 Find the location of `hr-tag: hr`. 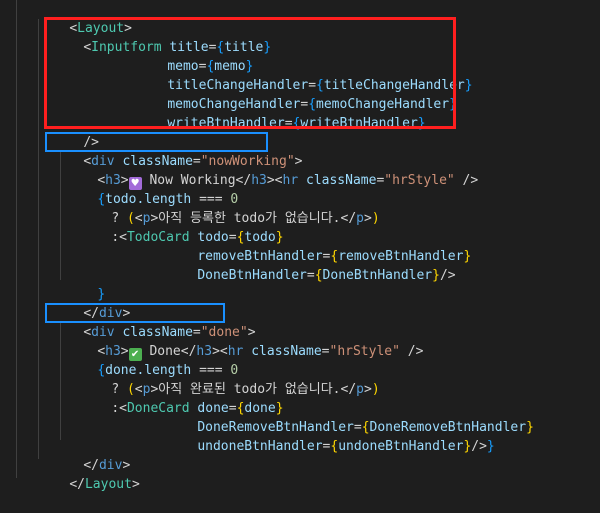

hr-tag: hr is located at coordinates (290, 180).